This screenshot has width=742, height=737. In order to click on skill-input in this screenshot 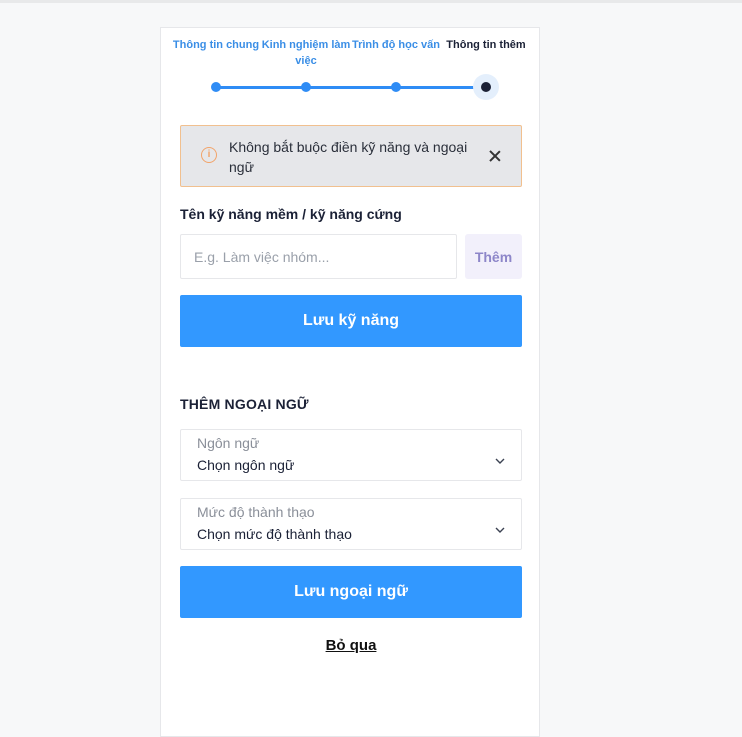, I will do `click(318, 256)`.